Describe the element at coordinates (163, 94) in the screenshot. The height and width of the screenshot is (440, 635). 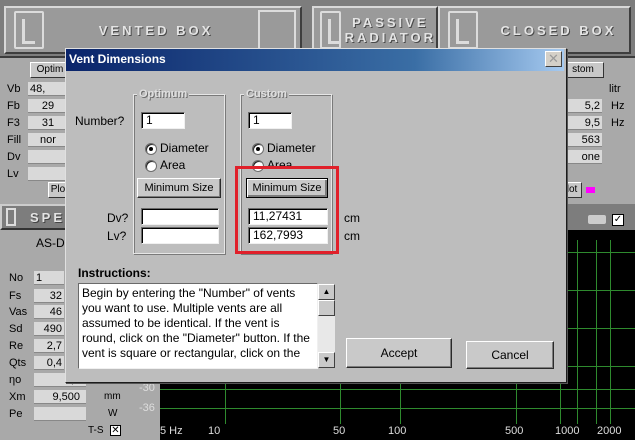
I see `optimum-group-label: Optimum` at that location.